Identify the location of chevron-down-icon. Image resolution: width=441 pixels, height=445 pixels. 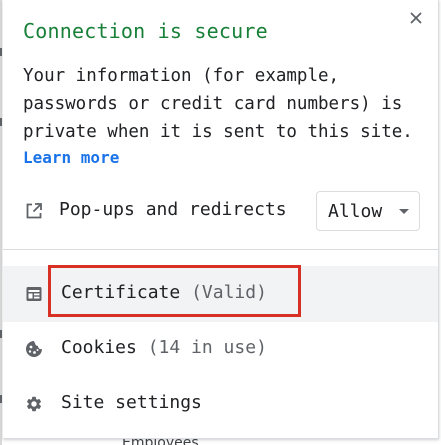
(404, 211).